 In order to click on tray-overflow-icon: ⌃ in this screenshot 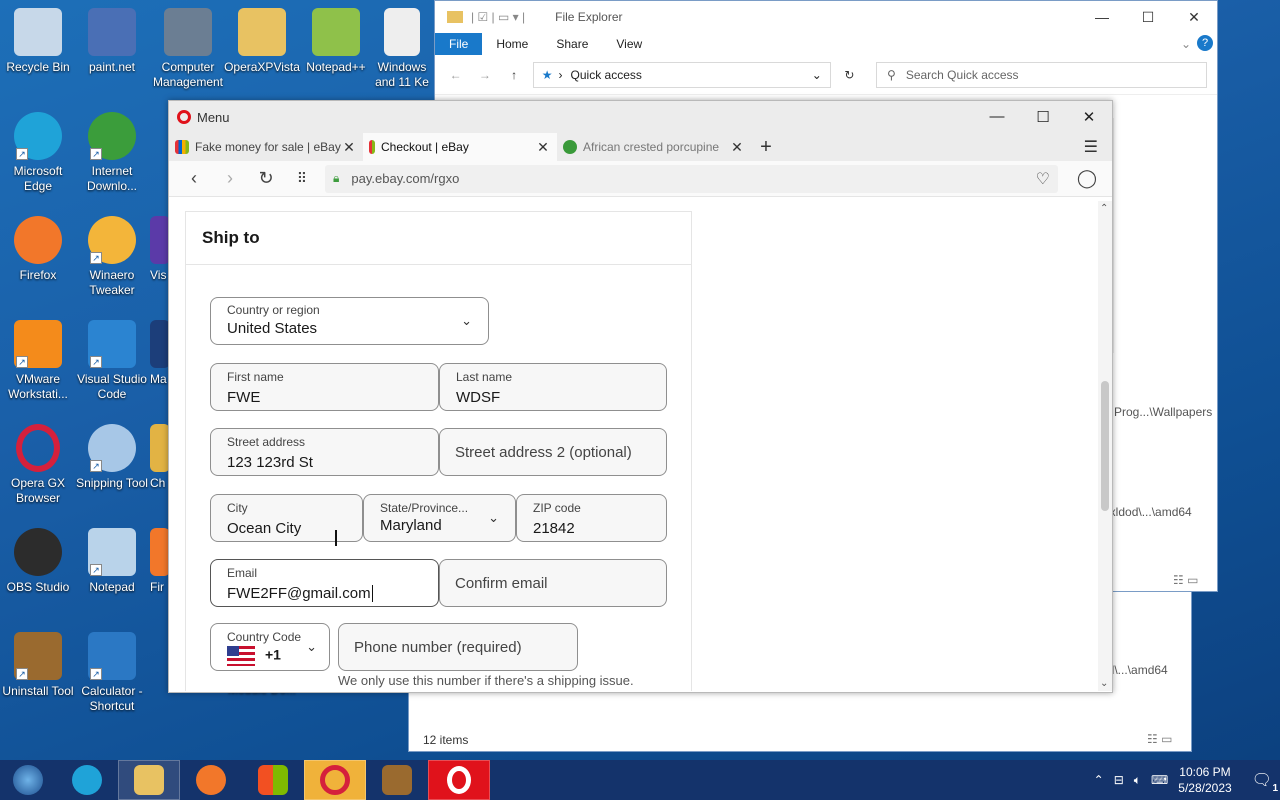, I will do `click(1099, 780)`.